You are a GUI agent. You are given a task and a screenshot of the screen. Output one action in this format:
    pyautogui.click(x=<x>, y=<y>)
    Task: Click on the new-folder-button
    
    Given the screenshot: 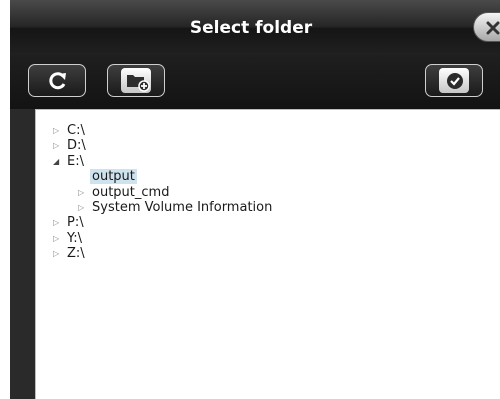 What is the action you would take?
    pyautogui.click(x=136, y=80)
    